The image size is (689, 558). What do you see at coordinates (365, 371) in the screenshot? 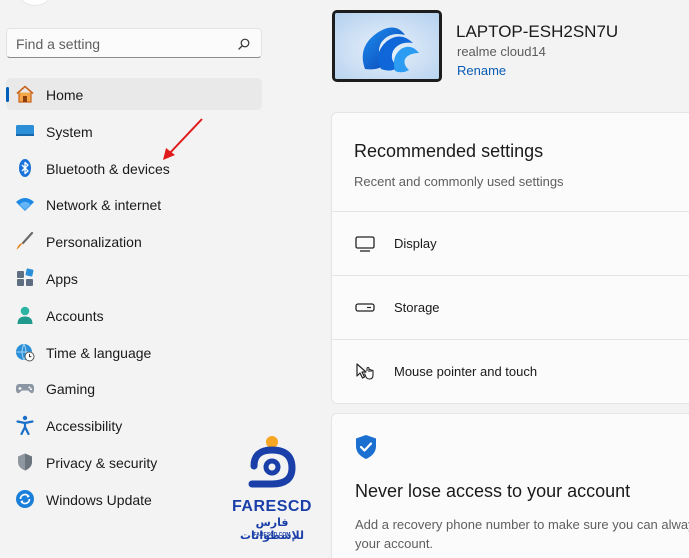
I see `mouse-pointer-icon` at bounding box center [365, 371].